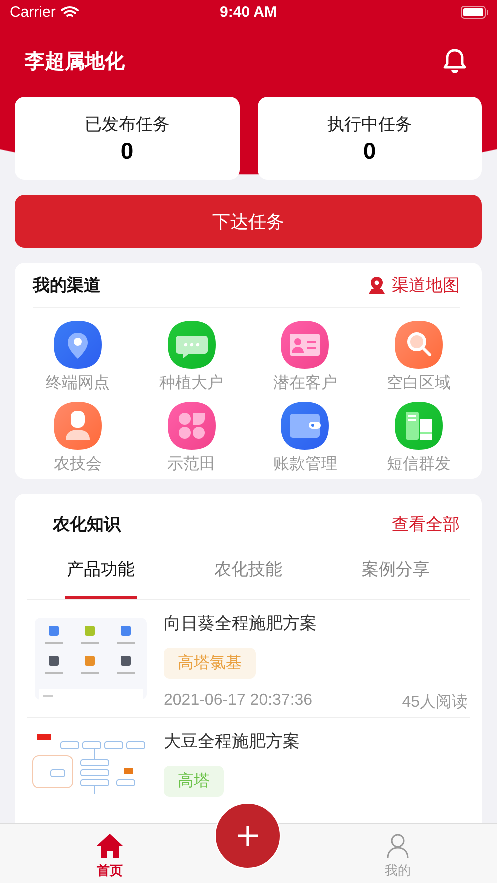  I want to click on channel-label: 农技会, so click(78, 464).